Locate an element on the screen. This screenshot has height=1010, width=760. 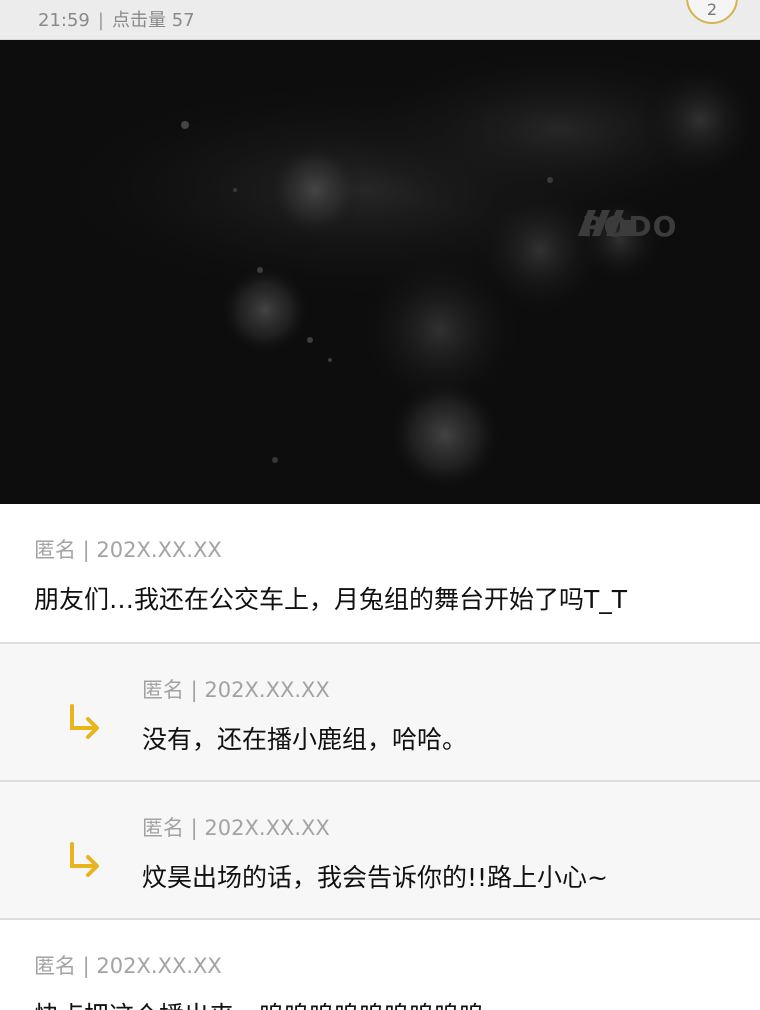
views-label: 点击量 is located at coordinates (138, 20).